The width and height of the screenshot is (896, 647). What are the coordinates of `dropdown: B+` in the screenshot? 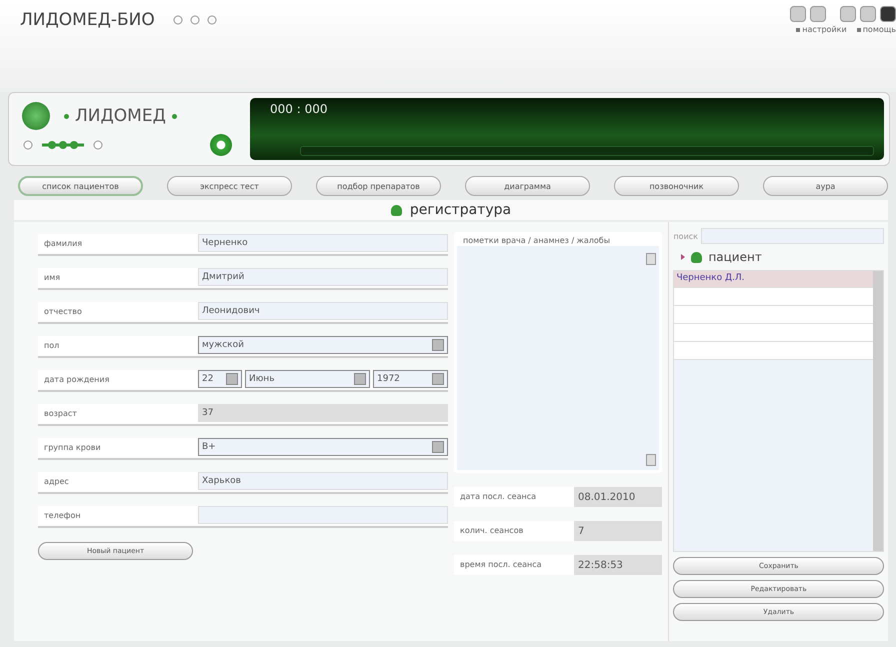 It's located at (323, 447).